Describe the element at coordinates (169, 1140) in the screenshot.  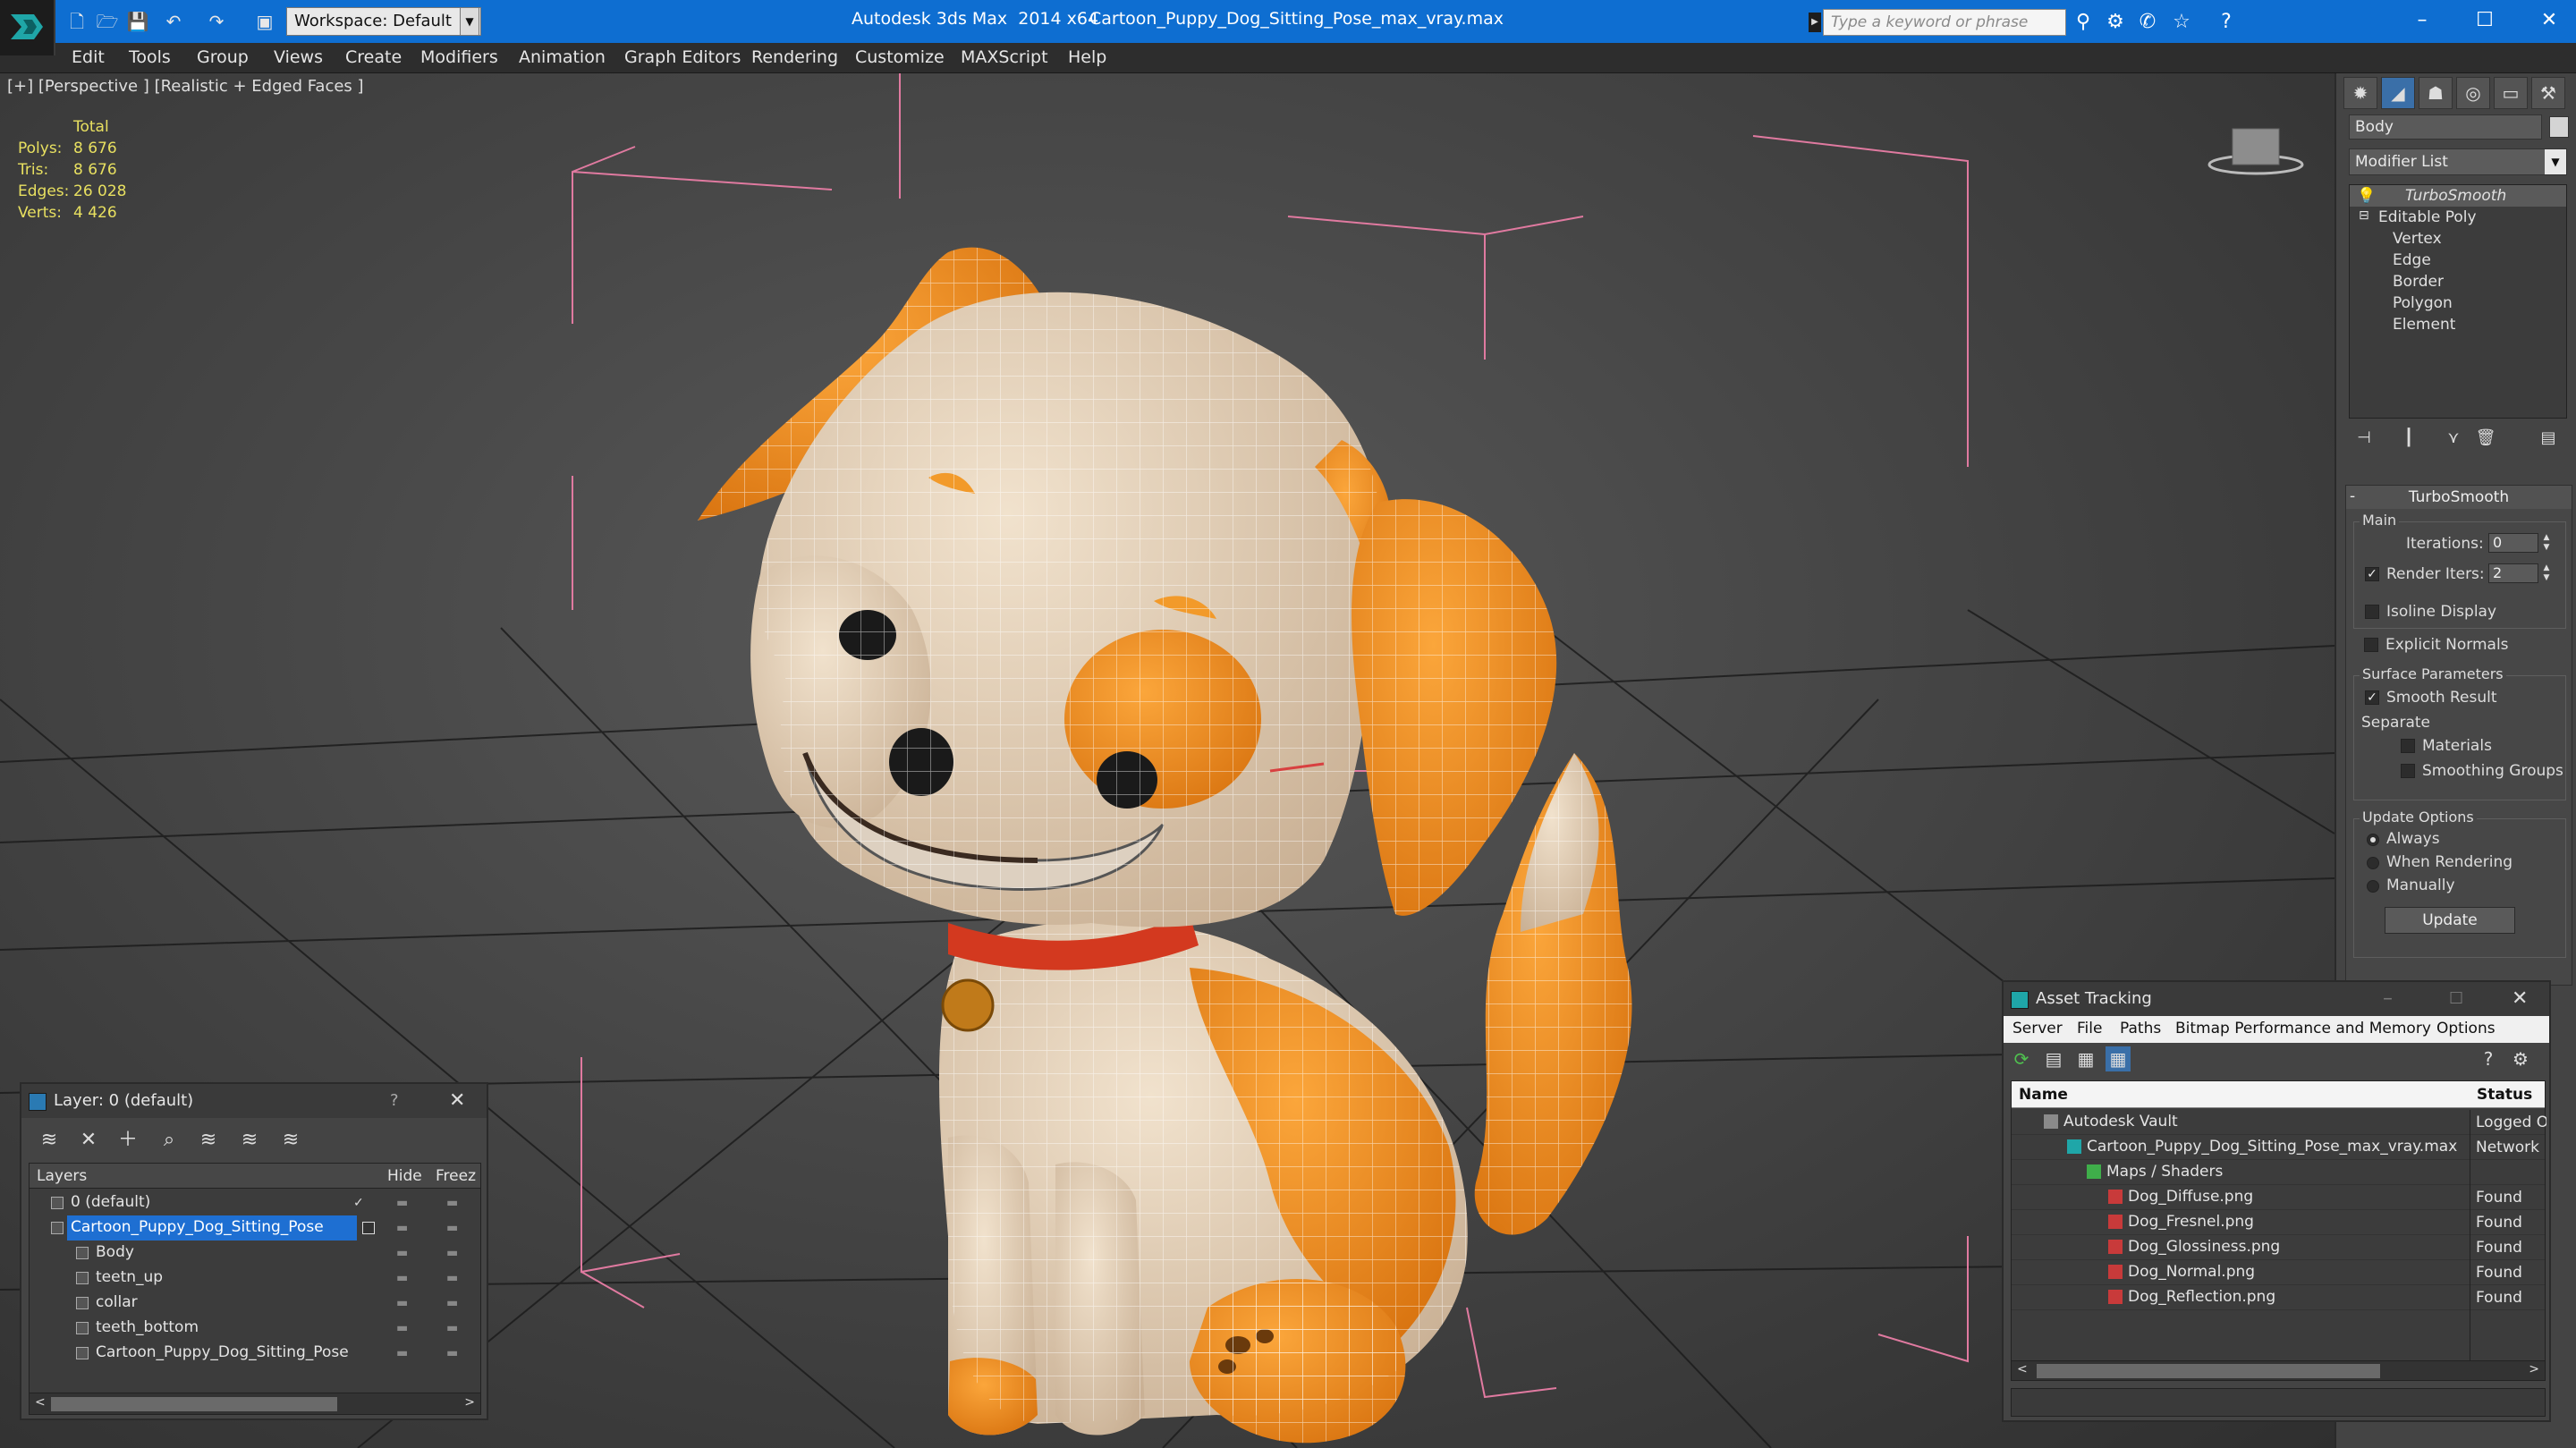
I see `select-in-layer-icon: ⌕` at that location.